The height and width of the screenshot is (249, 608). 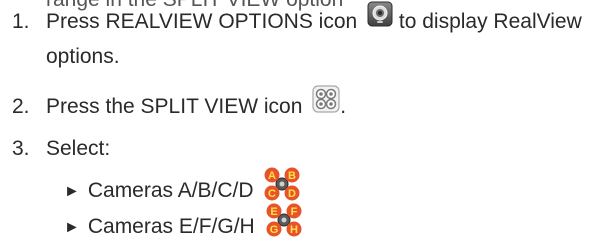 What do you see at coordinates (272, 194) in the screenshot?
I see `camera-letter: C` at bounding box center [272, 194].